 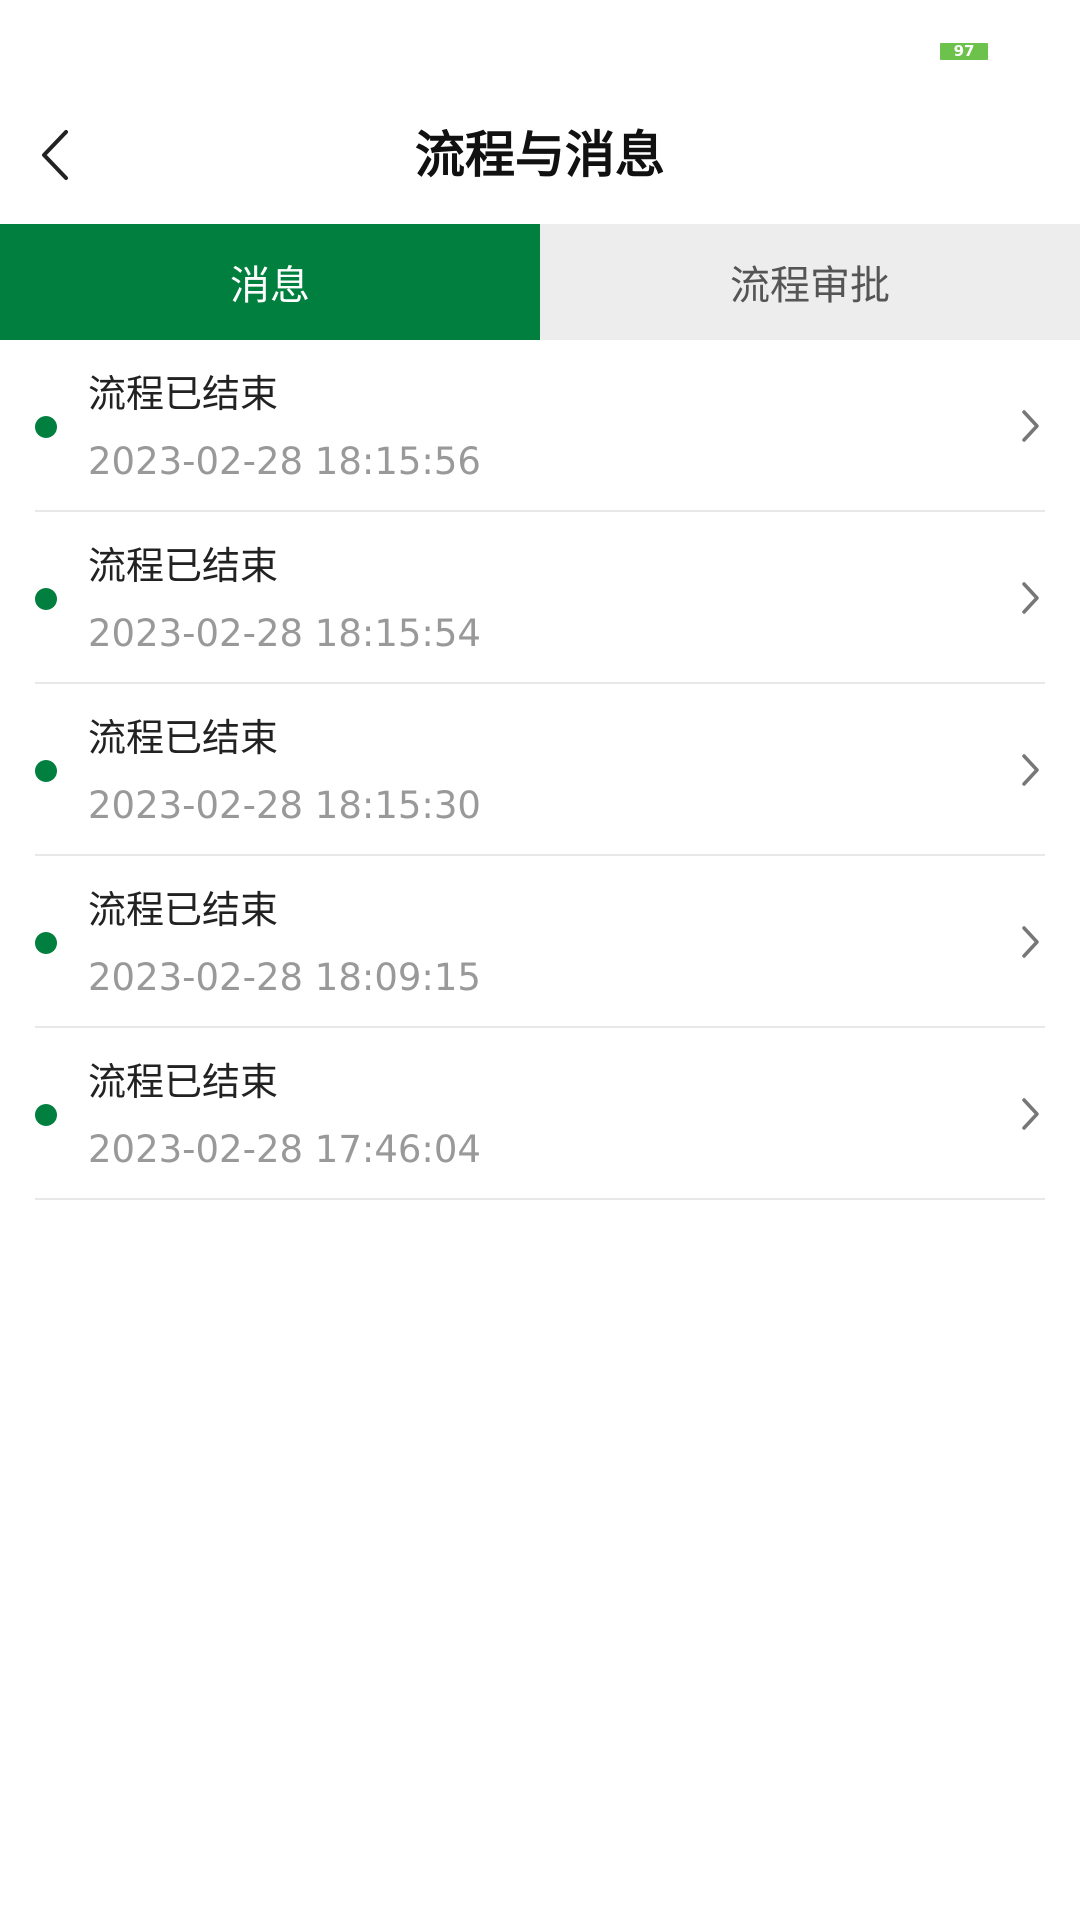 What do you see at coordinates (540, 1114) in the screenshot?
I see `list-item: 流程已结束 2023-02-28 17:46:04` at bounding box center [540, 1114].